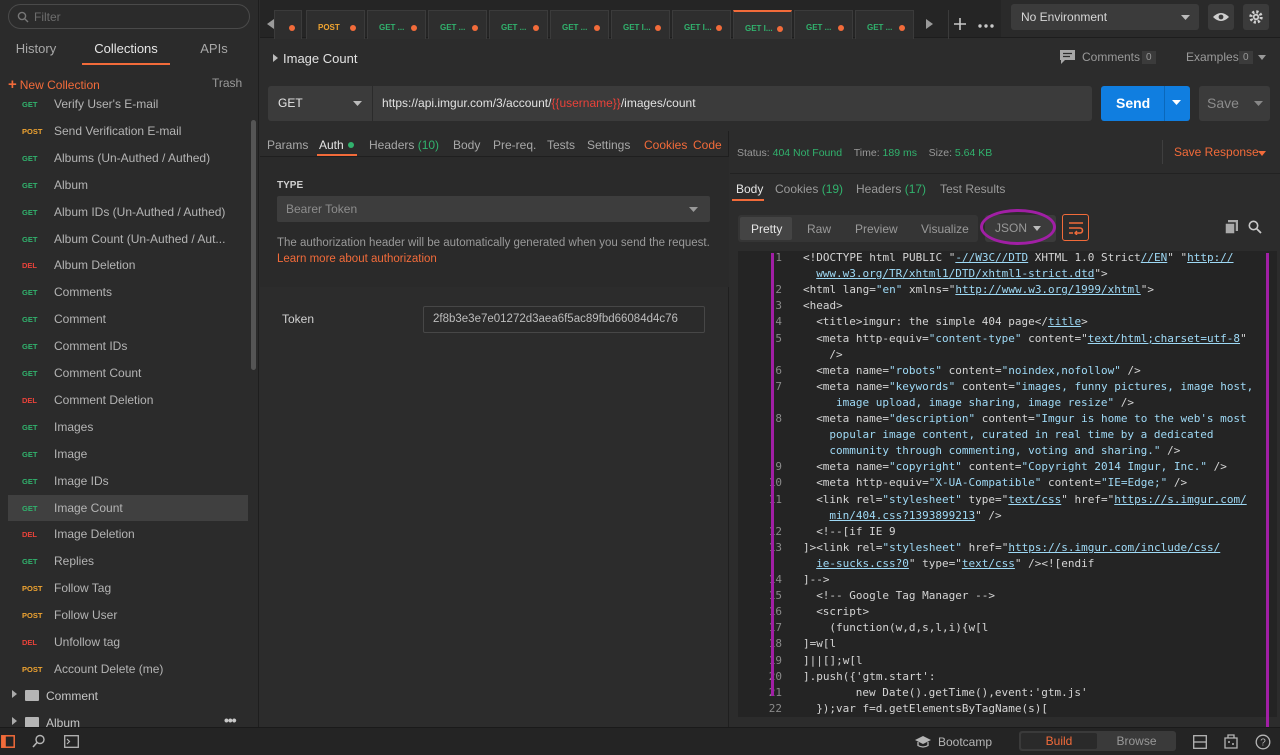 The width and height of the screenshot is (1280, 755). What do you see at coordinates (128, 588) in the screenshot?
I see `collection-request-item: POST Follow Tag` at bounding box center [128, 588].